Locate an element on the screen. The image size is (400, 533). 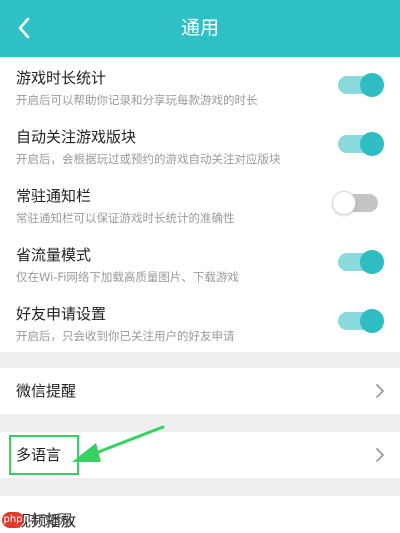
setting-row-playtime: 游戏时长统计 开启后可以帮助你记录和分享玩每款游戏的时长 is located at coordinates (200, 86).